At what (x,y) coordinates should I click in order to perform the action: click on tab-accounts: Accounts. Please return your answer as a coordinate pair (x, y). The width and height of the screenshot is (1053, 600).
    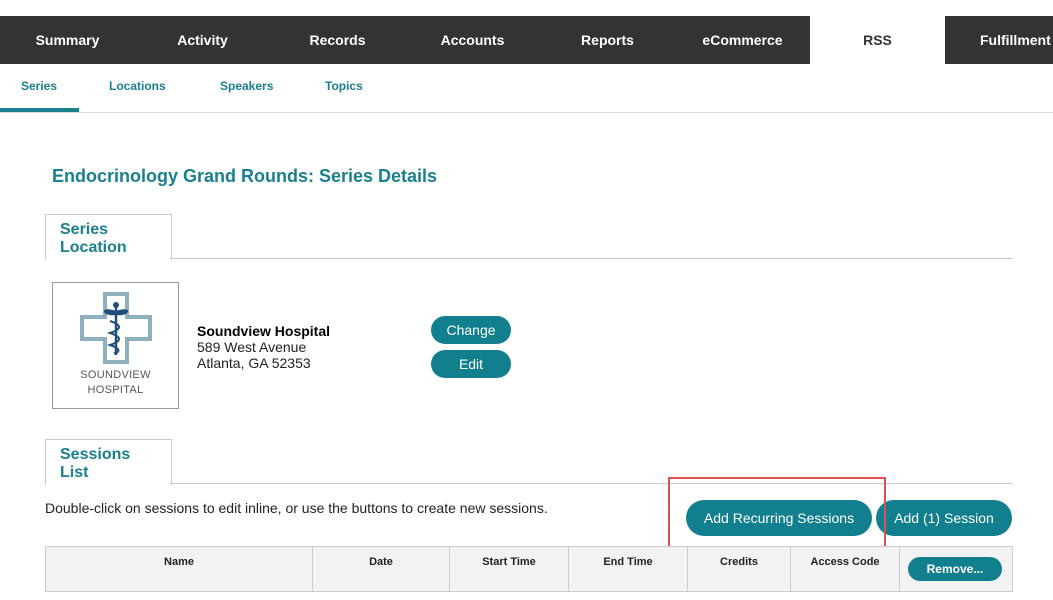
    Looking at the image, I should click on (472, 40).